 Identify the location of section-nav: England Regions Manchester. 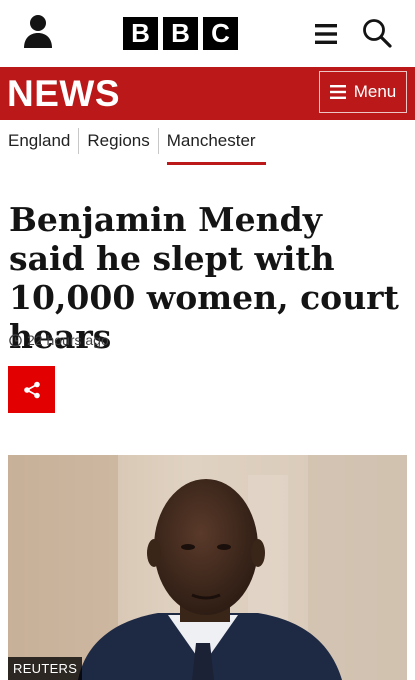
(207, 142).